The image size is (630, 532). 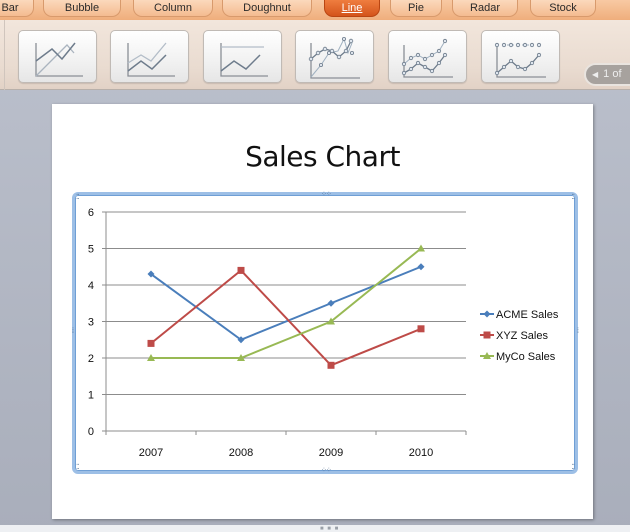 What do you see at coordinates (59, 59) in the screenshot?
I see `line-chart-icon` at bounding box center [59, 59].